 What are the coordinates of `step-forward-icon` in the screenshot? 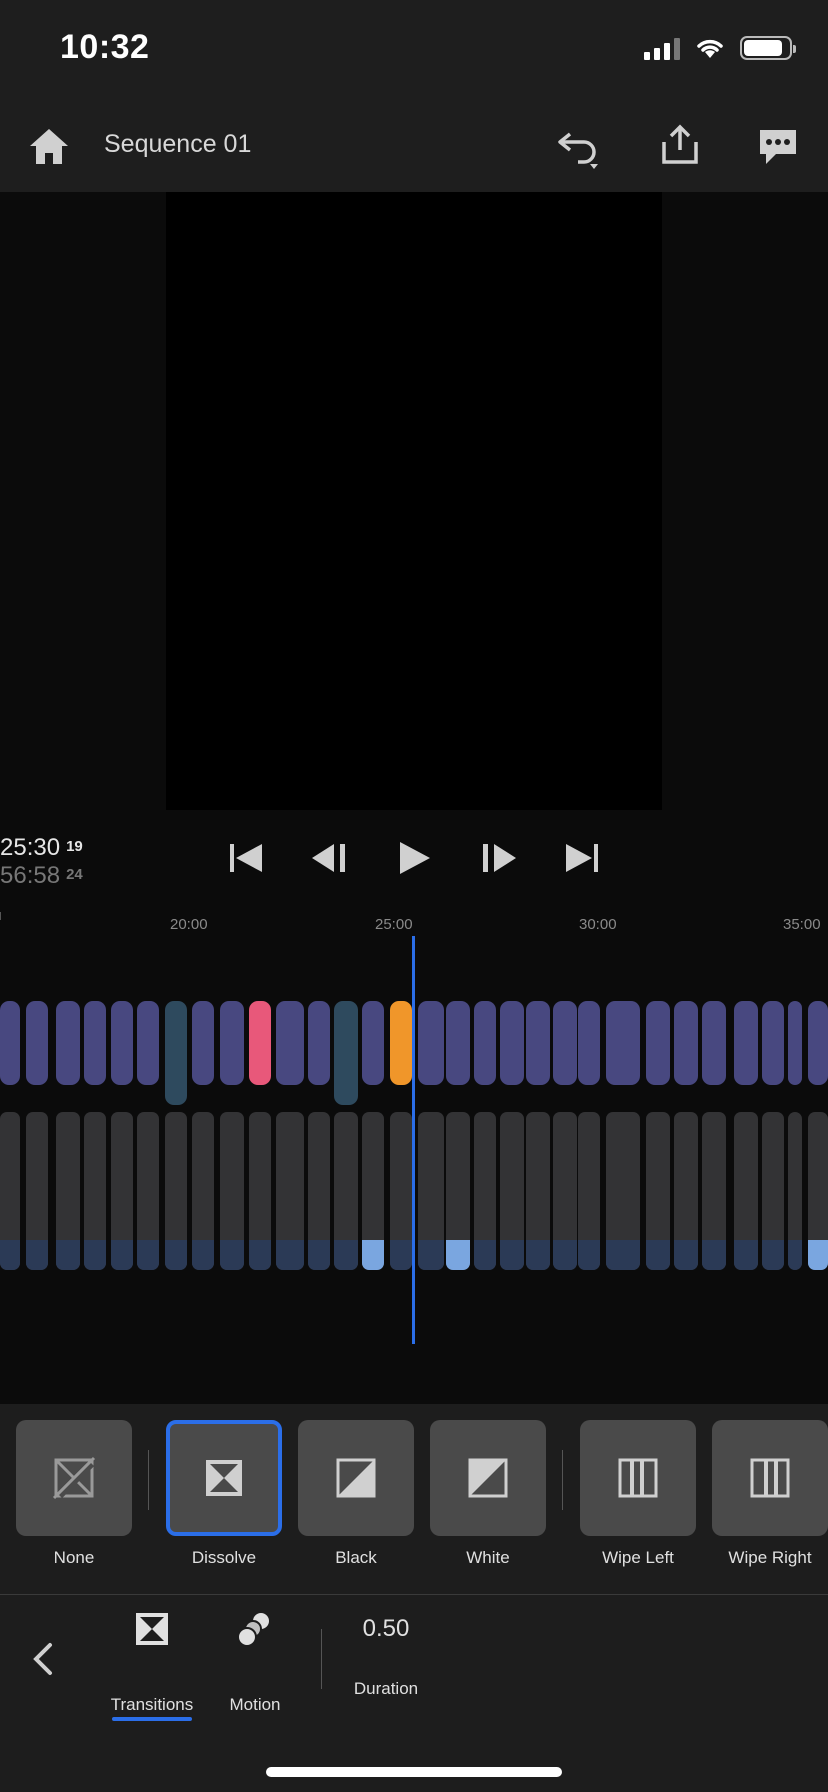 It's located at (498, 858).